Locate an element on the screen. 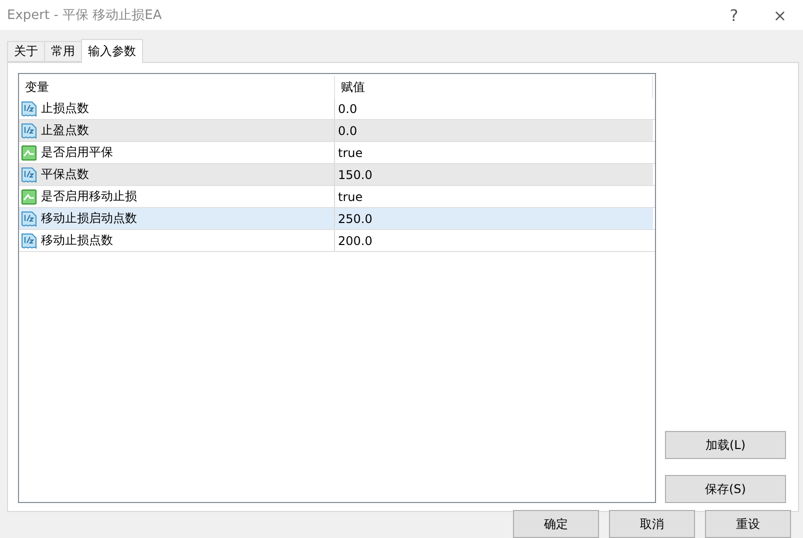 The width and height of the screenshot is (803, 538). parameter-value-cell: 250.0 is located at coordinates (494, 218).